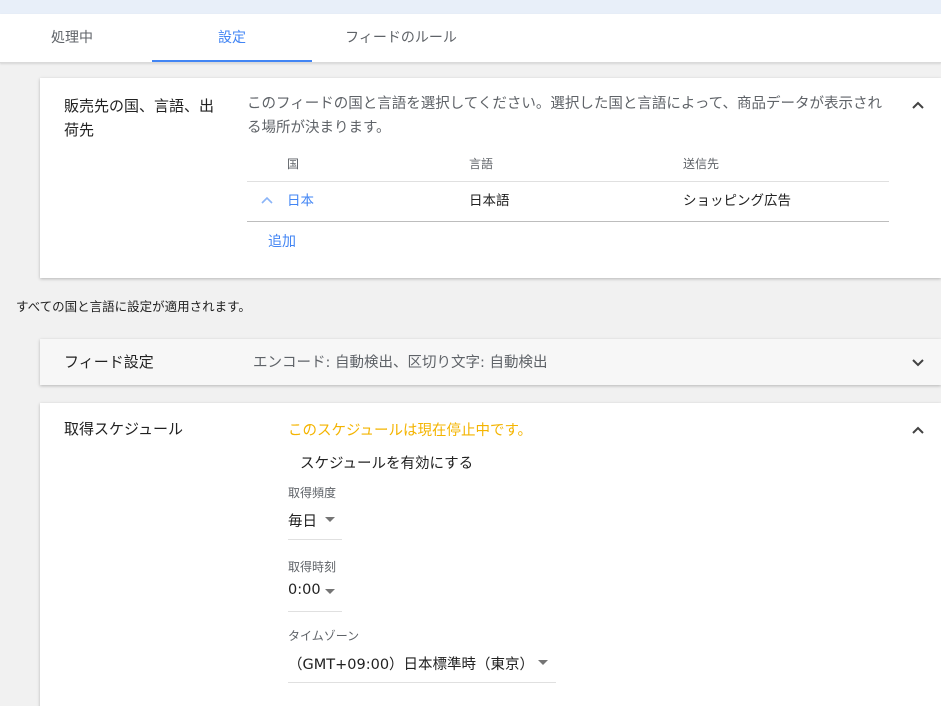 This screenshot has height=706, width=941. What do you see at coordinates (302, 522) in the screenshot?
I see `frequency-value: 毎日` at bounding box center [302, 522].